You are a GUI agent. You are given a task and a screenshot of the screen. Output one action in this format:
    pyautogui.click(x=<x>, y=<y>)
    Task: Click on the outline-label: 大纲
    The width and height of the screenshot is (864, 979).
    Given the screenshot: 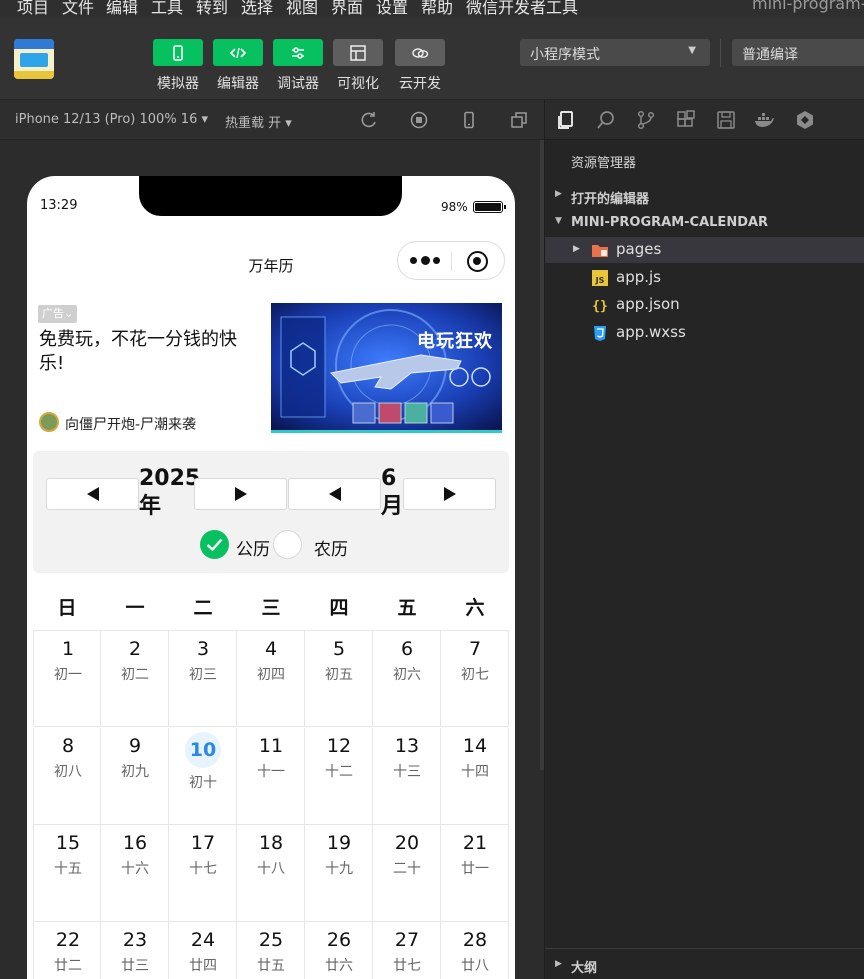 What is the action you would take?
    pyautogui.click(x=584, y=968)
    